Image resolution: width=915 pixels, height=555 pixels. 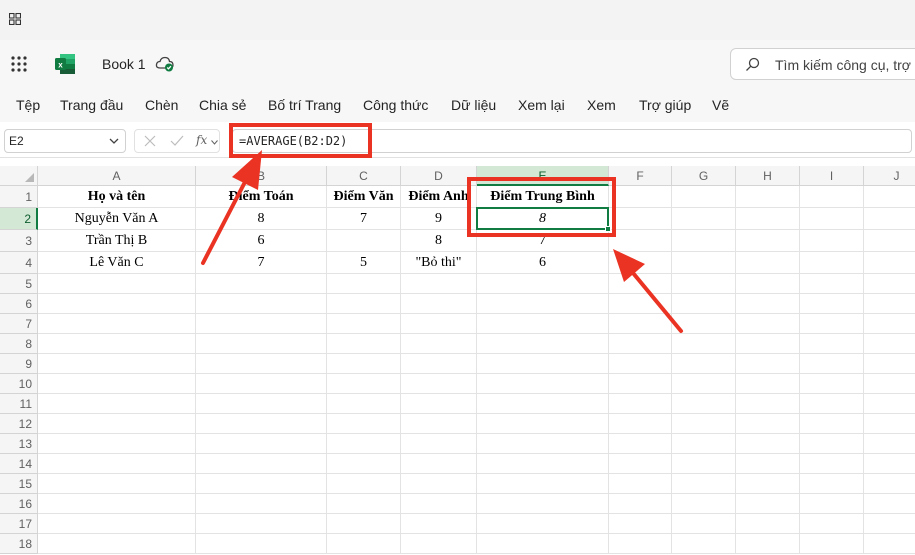 What do you see at coordinates (473, 105) in the screenshot?
I see `tab-data: Dữ liệu` at bounding box center [473, 105].